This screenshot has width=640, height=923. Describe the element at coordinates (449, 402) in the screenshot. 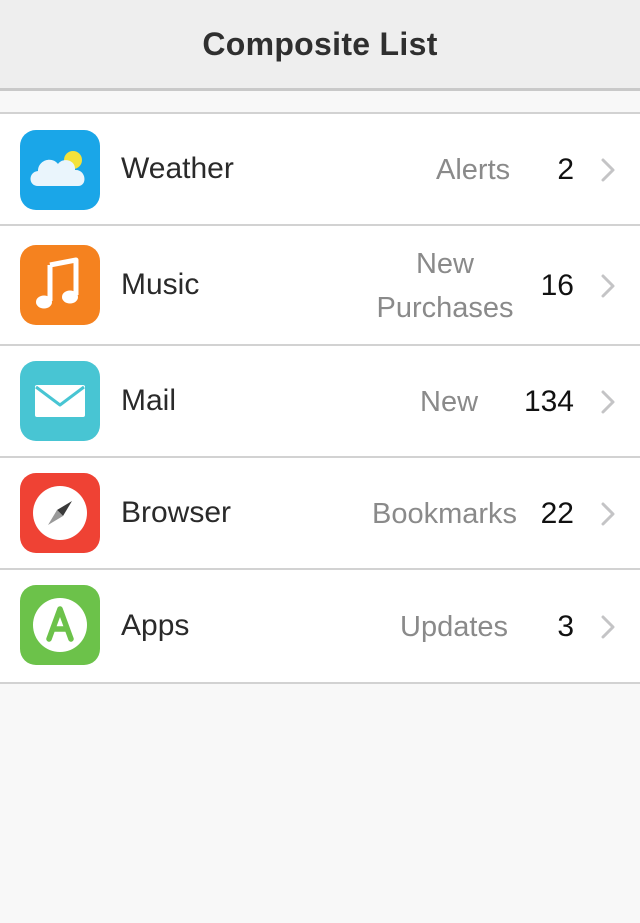

I see `row-subtitle: New` at that location.